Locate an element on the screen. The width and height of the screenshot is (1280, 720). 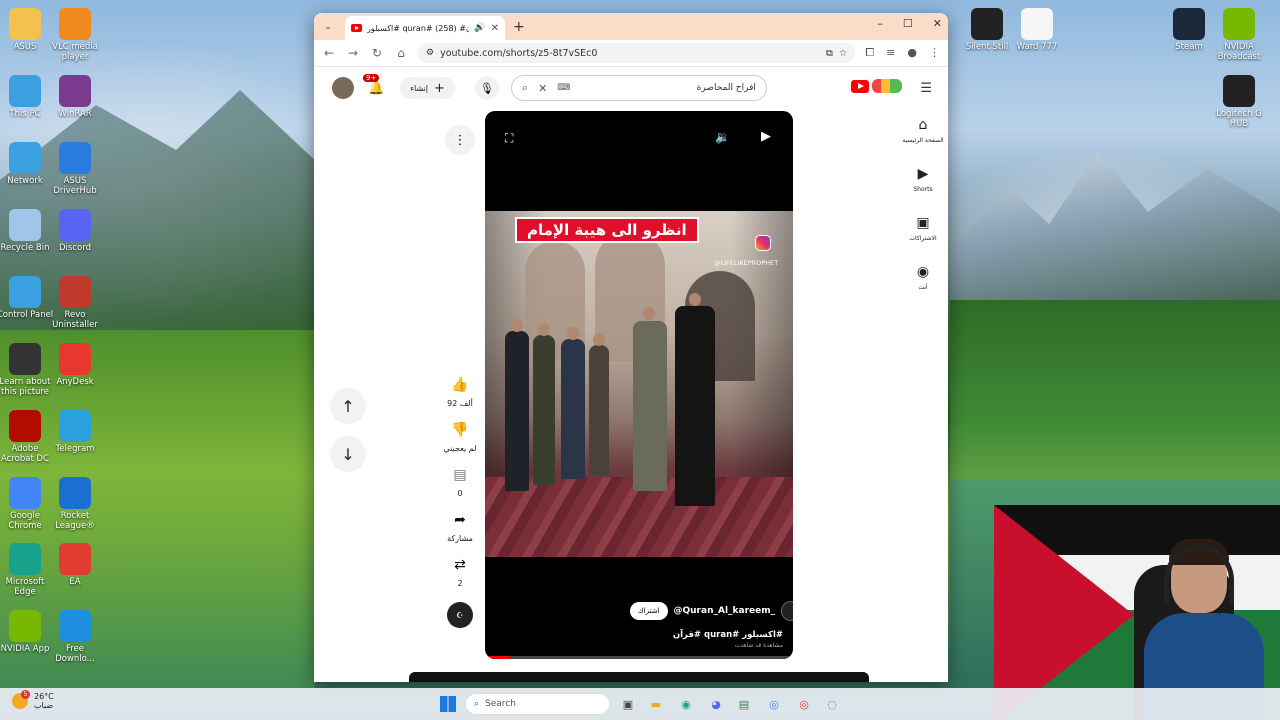
bookmark-star-icon: ☆ is located at coordinates (843, 53).